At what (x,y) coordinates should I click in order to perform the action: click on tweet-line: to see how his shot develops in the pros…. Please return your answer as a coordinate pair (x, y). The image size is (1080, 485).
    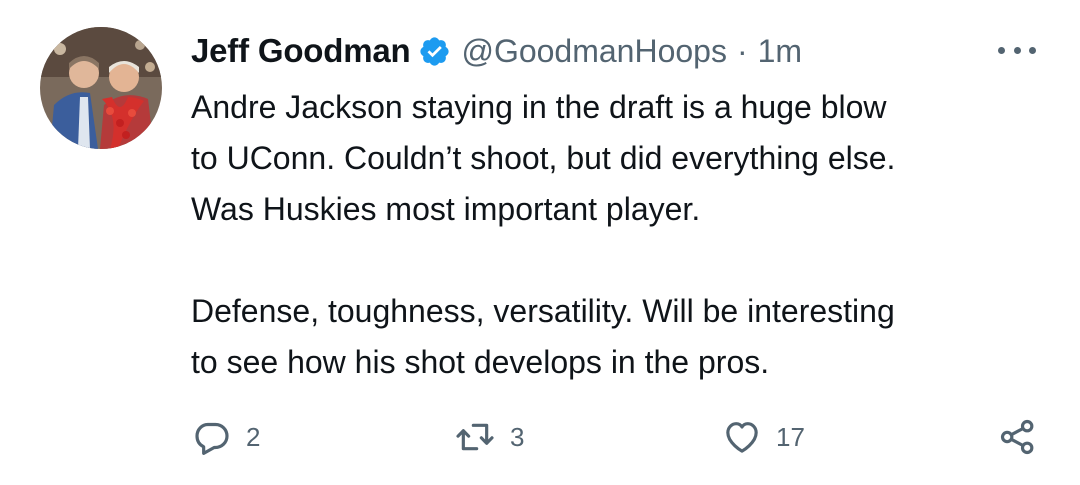
    Looking at the image, I should click on (480, 362).